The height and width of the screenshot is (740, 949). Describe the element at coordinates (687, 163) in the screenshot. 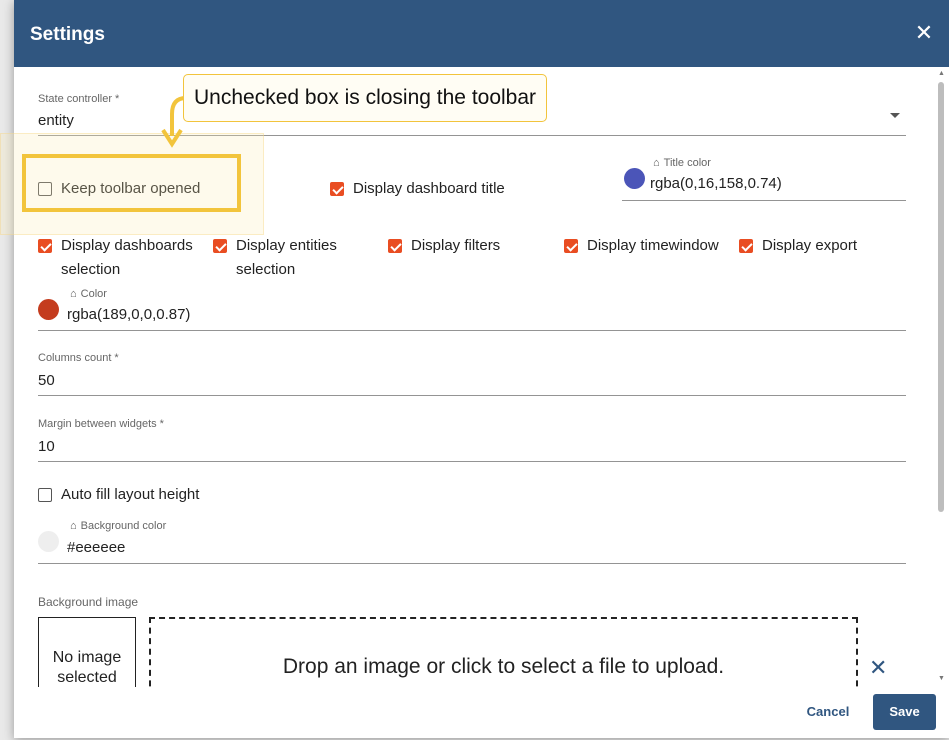

I see `title-color-label: Title color` at that location.